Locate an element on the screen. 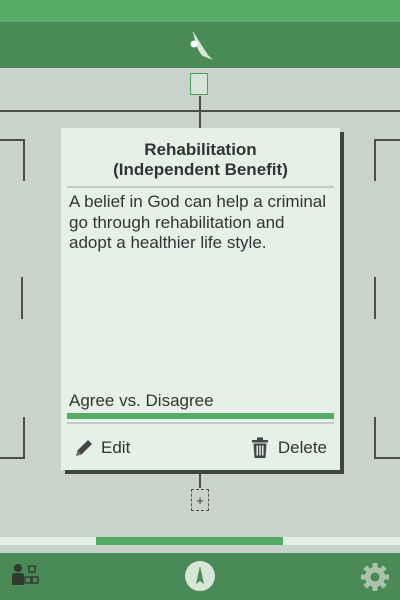  status-bar is located at coordinates (200, 11).